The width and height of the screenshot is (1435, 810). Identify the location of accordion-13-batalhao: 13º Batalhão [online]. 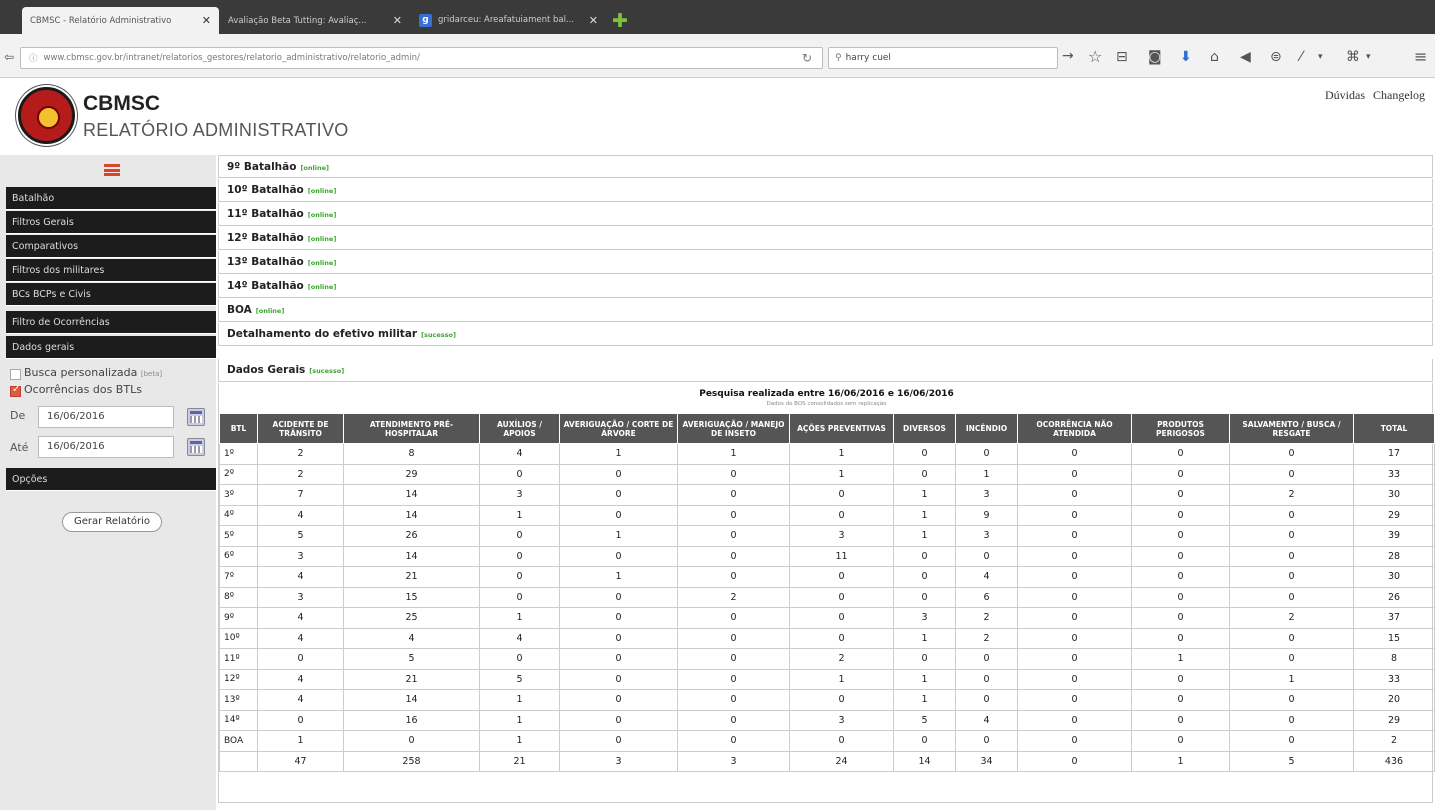
(825, 262).